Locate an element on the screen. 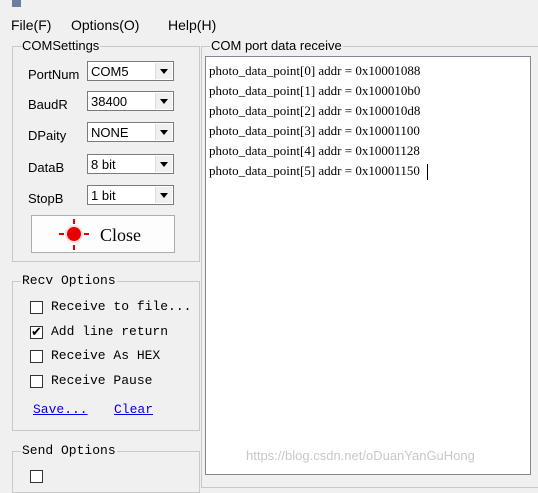 The width and height of the screenshot is (538, 493). stop-bits-value: 1 bit is located at coordinates (103, 195).